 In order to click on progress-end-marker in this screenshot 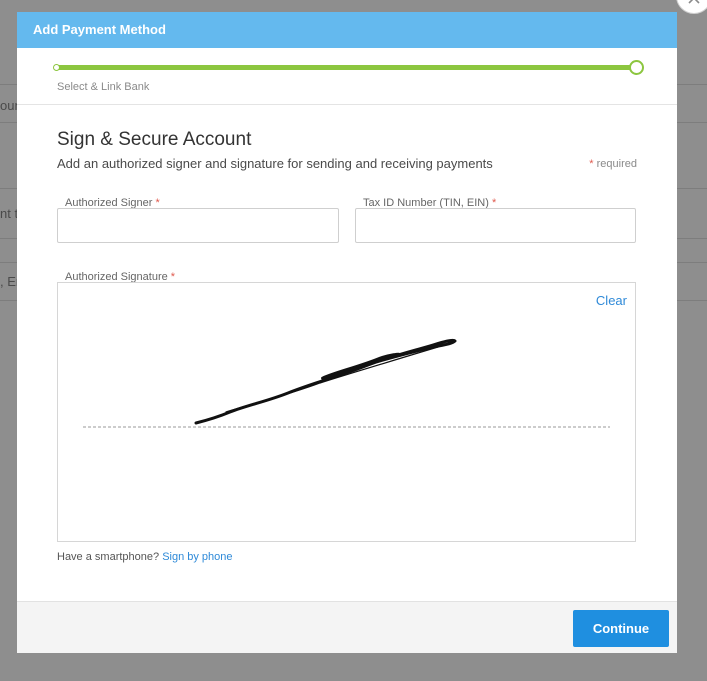, I will do `click(636, 67)`.